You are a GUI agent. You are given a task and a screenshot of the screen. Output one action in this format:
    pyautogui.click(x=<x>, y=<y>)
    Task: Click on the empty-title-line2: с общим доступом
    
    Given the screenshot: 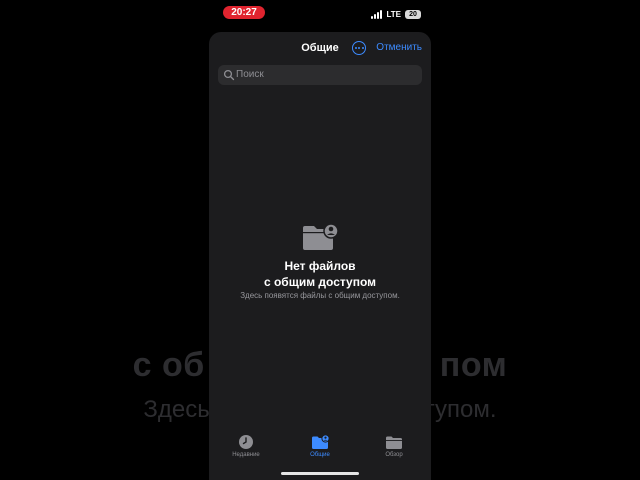 What is the action you would take?
    pyautogui.click(x=320, y=282)
    